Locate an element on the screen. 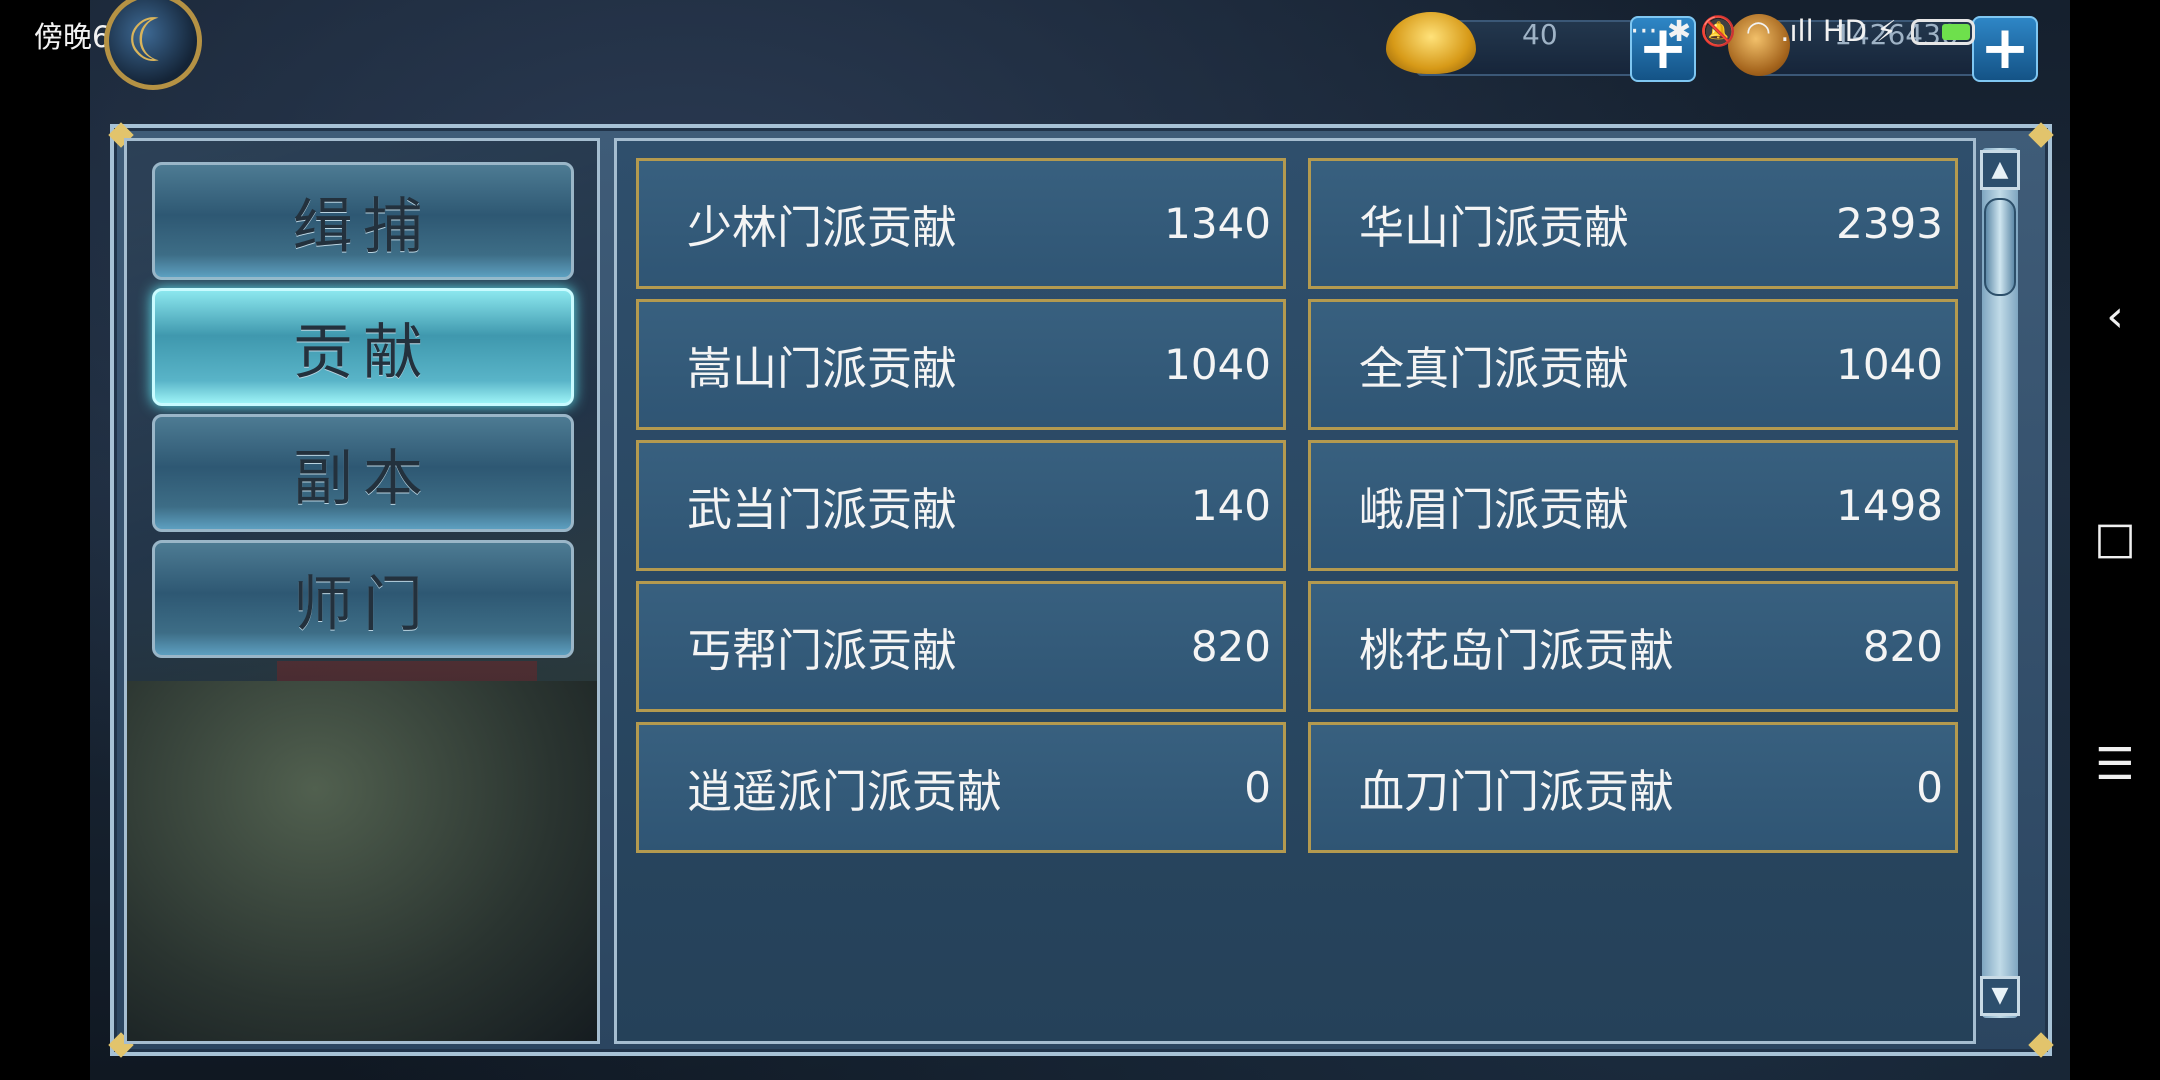 This screenshot has height=1080, width=2160. menu-icon: ☰ is located at coordinates (2115, 765).